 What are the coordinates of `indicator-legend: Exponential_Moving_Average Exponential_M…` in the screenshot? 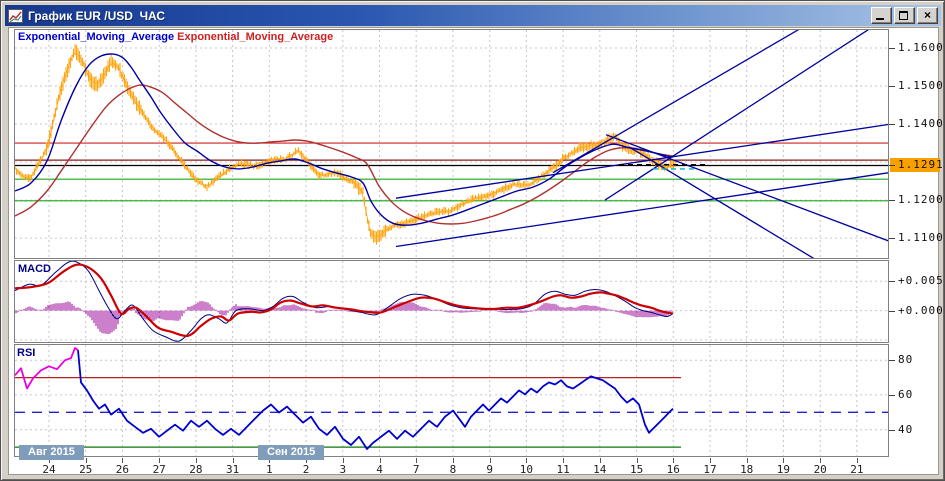 It's located at (175, 37).